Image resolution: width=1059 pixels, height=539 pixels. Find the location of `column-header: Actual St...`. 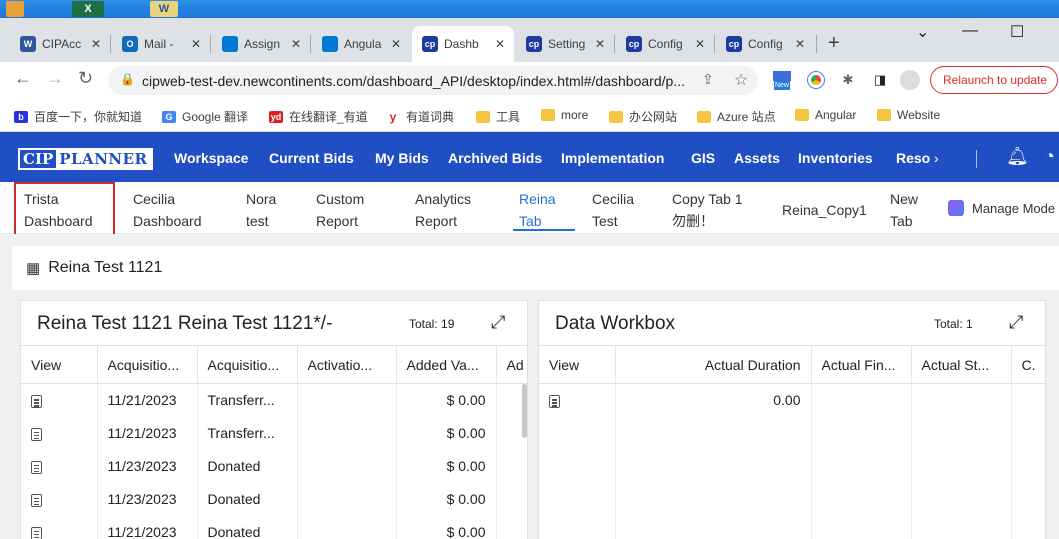

column-header: Actual St... is located at coordinates (961, 364).